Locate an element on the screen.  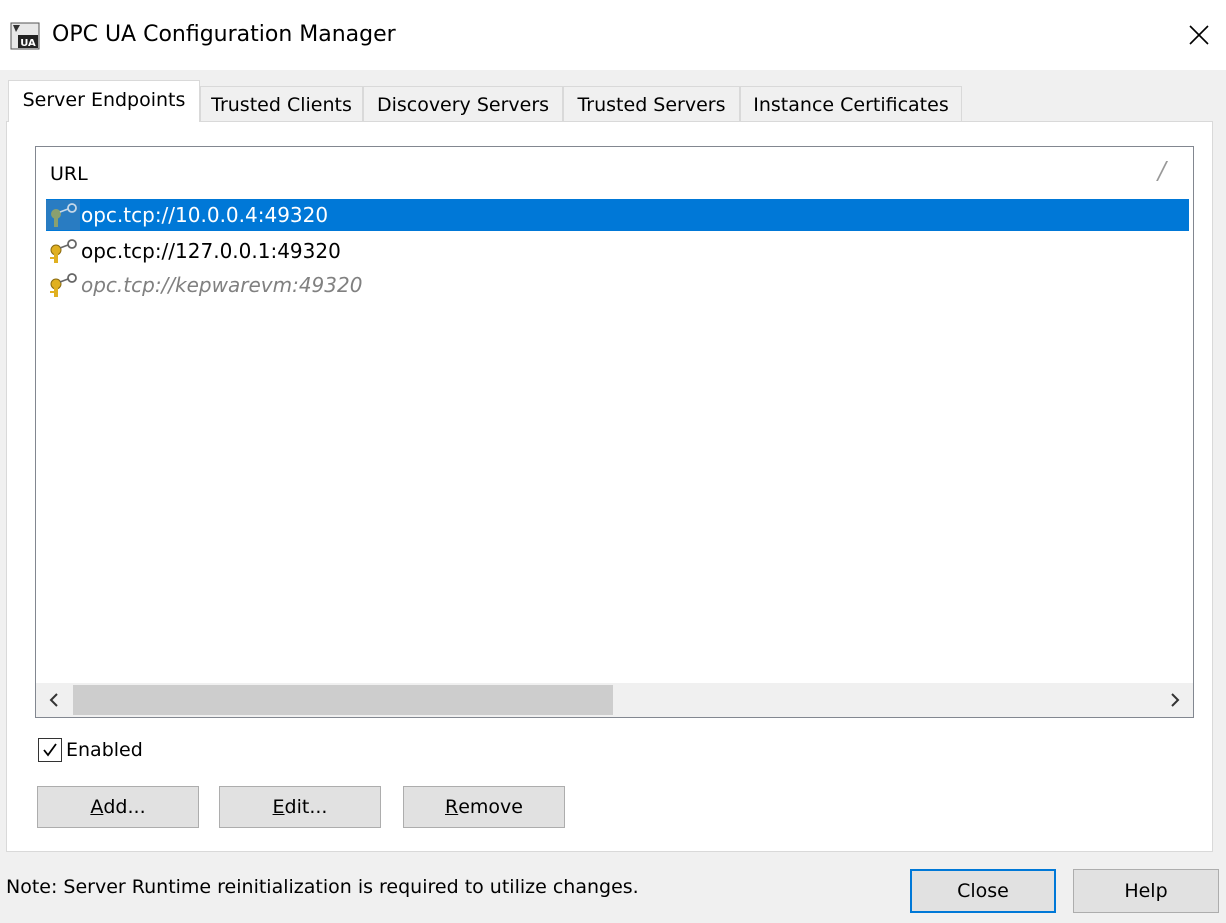
remove-mnemonic: R is located at coordinates (452, 807).